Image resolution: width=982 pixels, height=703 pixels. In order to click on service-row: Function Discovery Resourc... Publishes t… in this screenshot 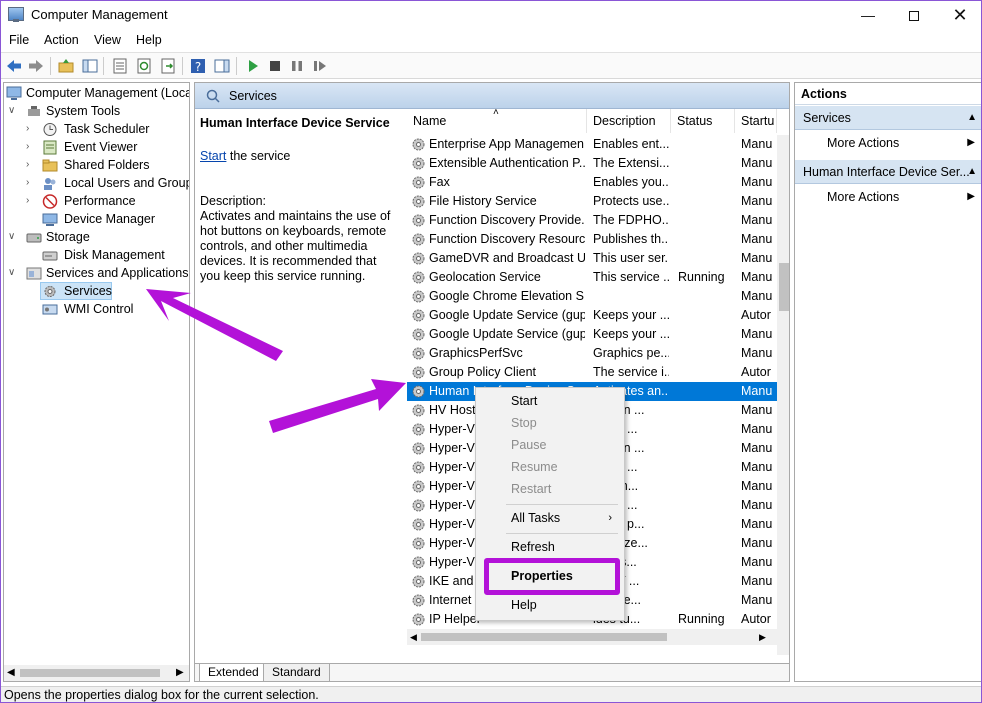, I will do `click(592, 239)`.